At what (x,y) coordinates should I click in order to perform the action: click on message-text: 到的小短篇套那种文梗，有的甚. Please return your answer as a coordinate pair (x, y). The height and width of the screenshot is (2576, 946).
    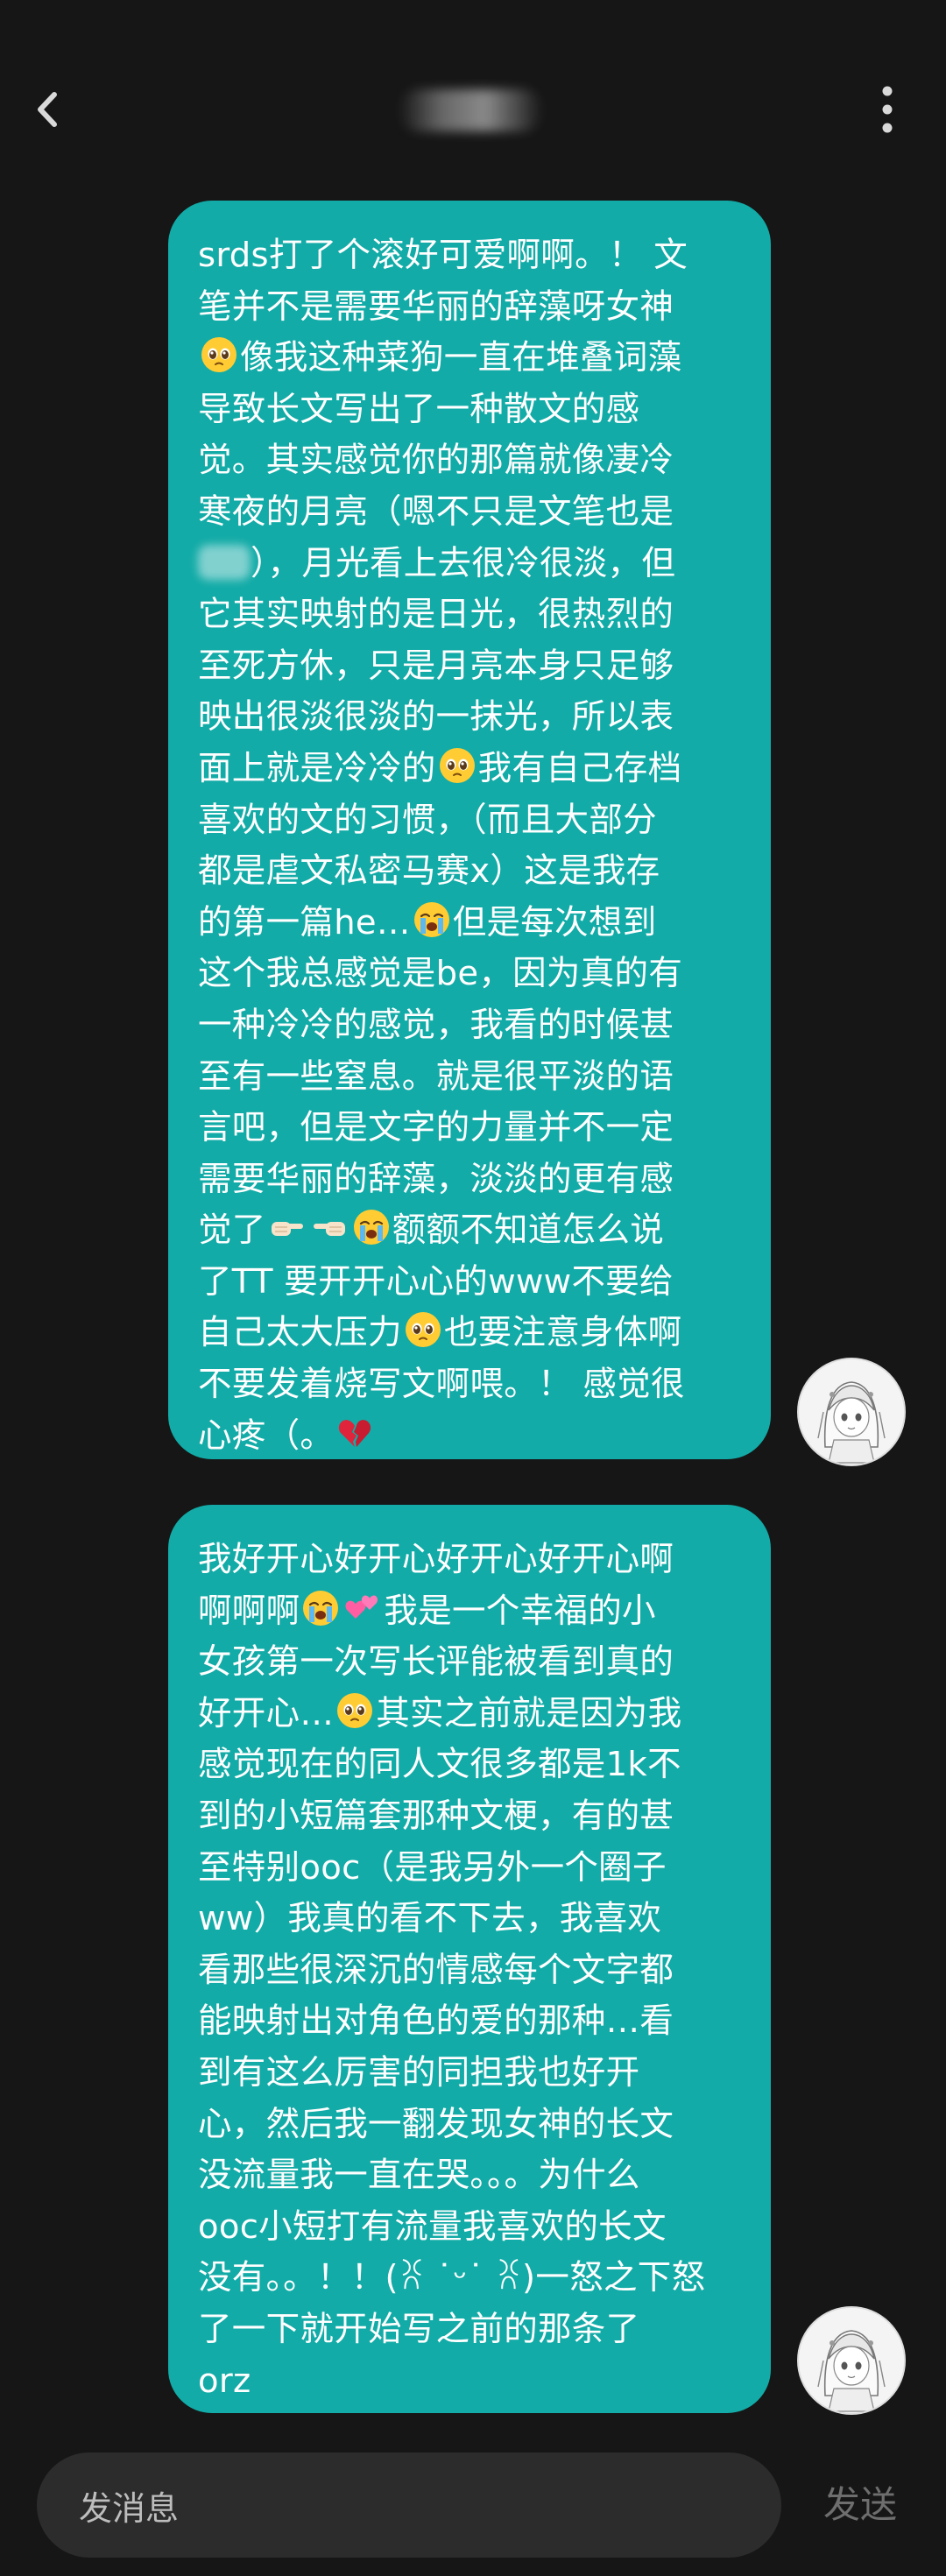
    Looking at the image, I should click on (436, 1816).